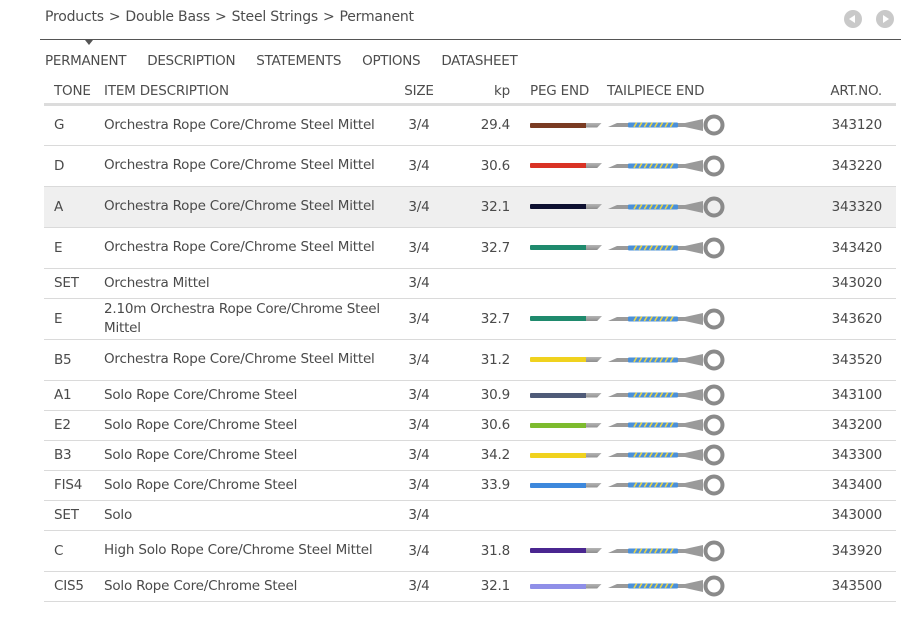  I want to click on cell-tone: FIS4, so click(74, 485).